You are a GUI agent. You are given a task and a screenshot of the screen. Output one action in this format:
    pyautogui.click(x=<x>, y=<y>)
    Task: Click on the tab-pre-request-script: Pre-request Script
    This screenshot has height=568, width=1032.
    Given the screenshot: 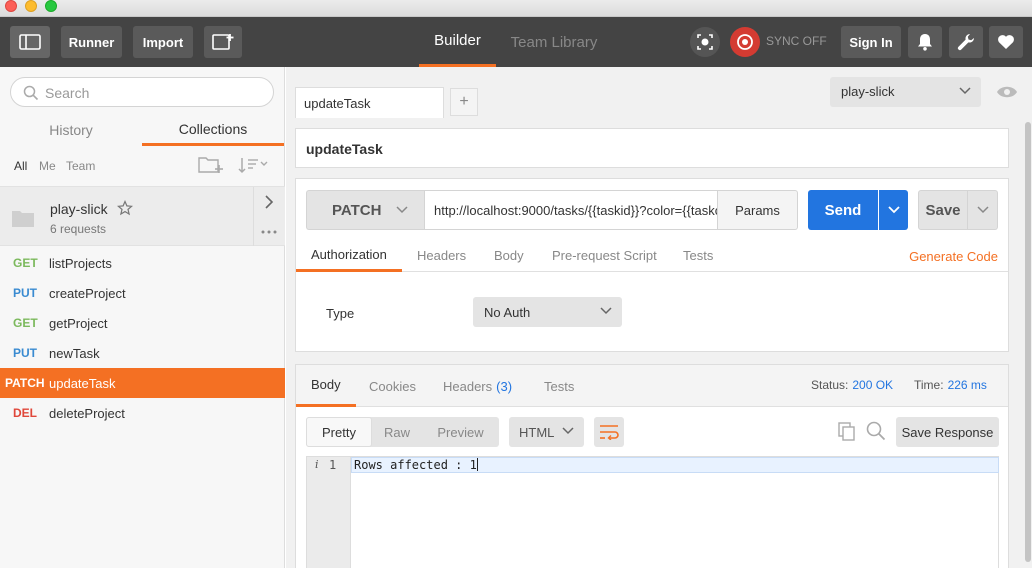 What is the action you would take?
    pyautogui.click(x=604, y=255)
    